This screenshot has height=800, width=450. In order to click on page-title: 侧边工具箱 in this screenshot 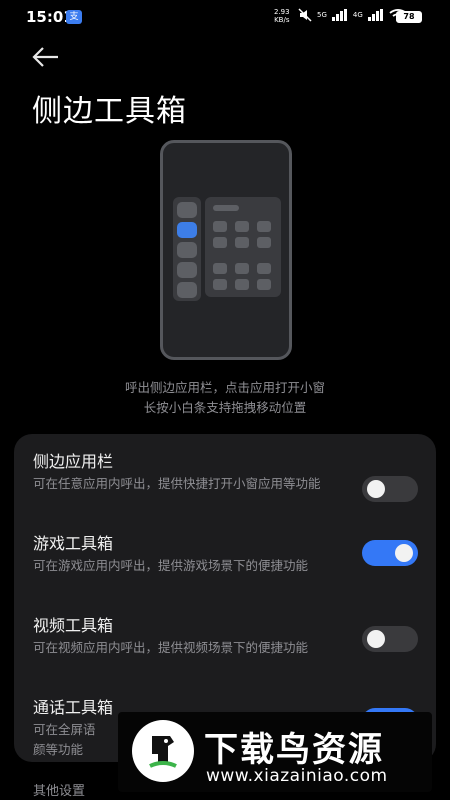, I will do `click(109, 111)`.